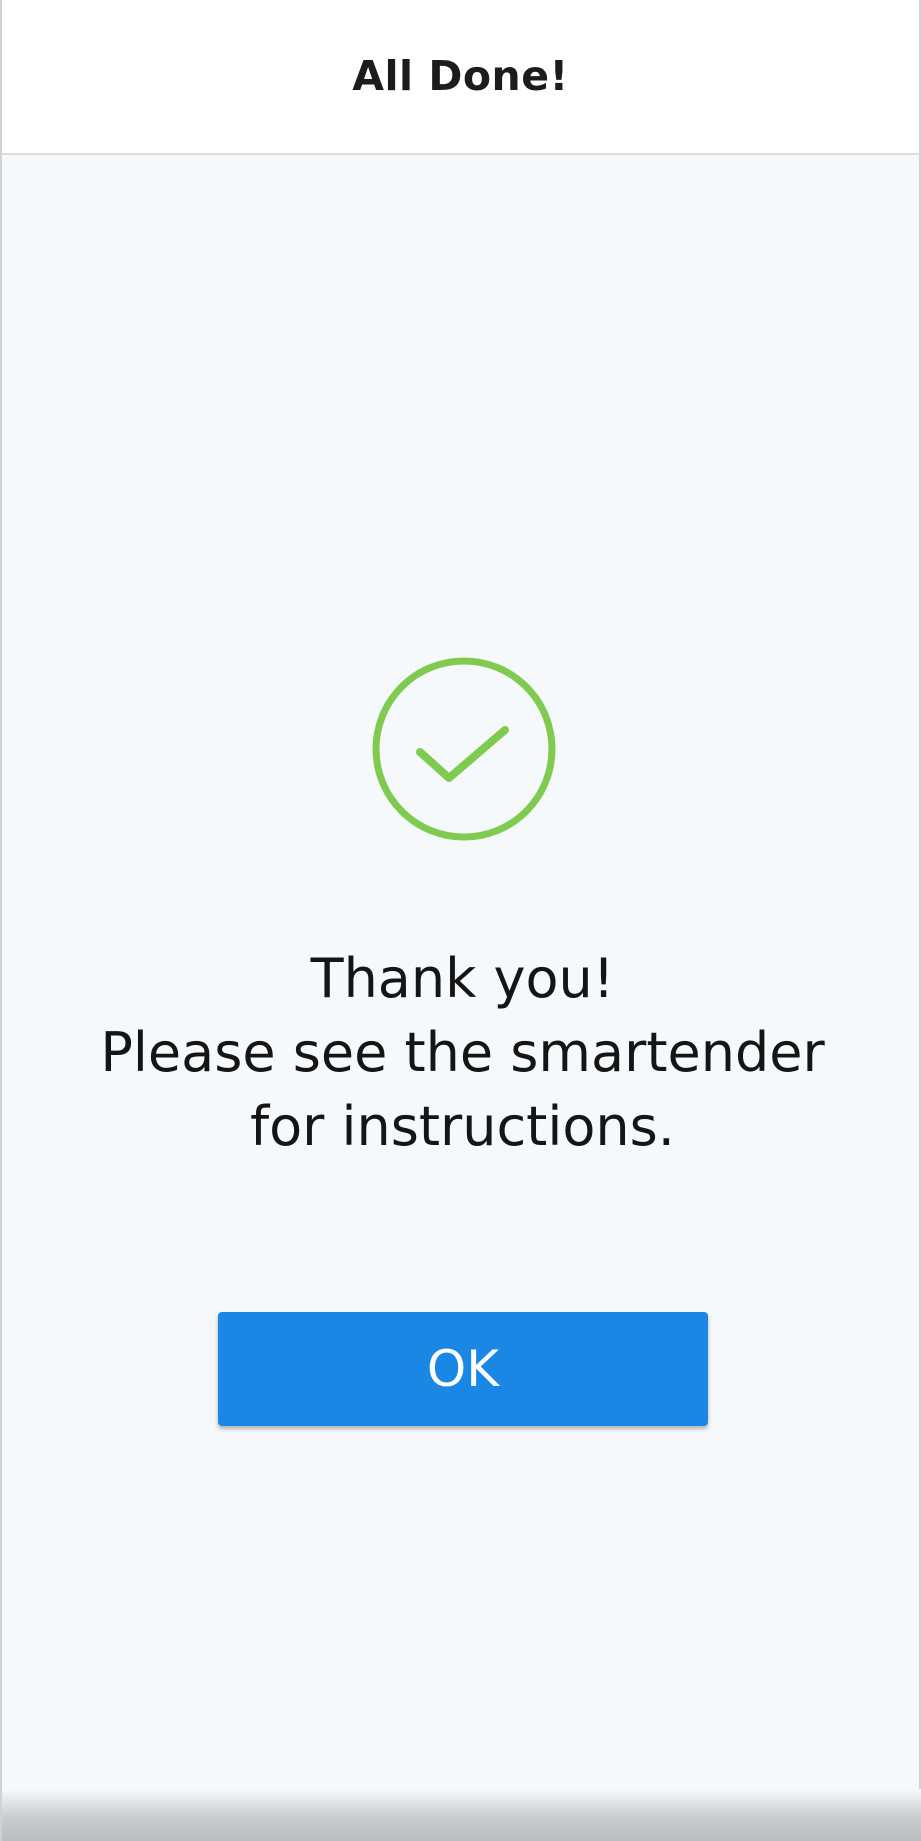 This screenshot has height=1841, width=921. I want to click on message-line-instructions-1: Please see the smartender, so click(462, 1052).